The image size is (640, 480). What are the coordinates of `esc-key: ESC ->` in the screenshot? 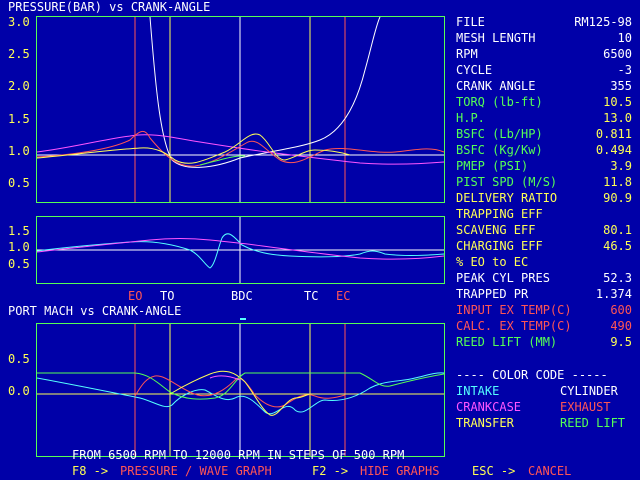 It's located at (493, 471).